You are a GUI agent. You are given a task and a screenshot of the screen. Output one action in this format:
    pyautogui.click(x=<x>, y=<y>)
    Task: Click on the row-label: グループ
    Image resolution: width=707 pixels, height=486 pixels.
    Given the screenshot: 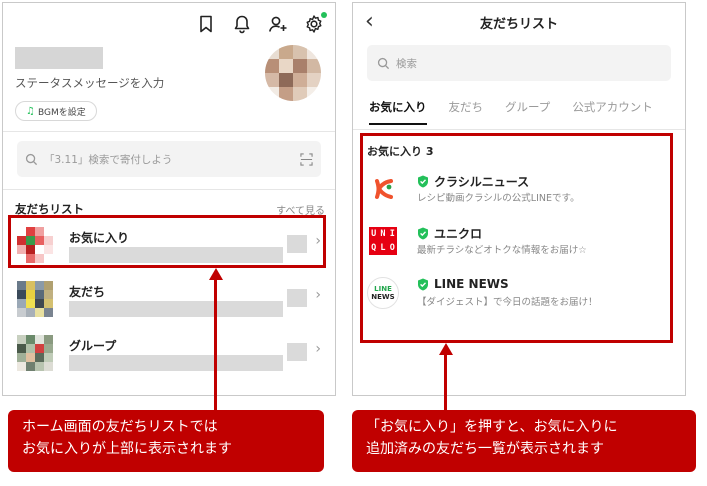 What is the action you would take?
    pyautogui.click(x=93, y=346)
    